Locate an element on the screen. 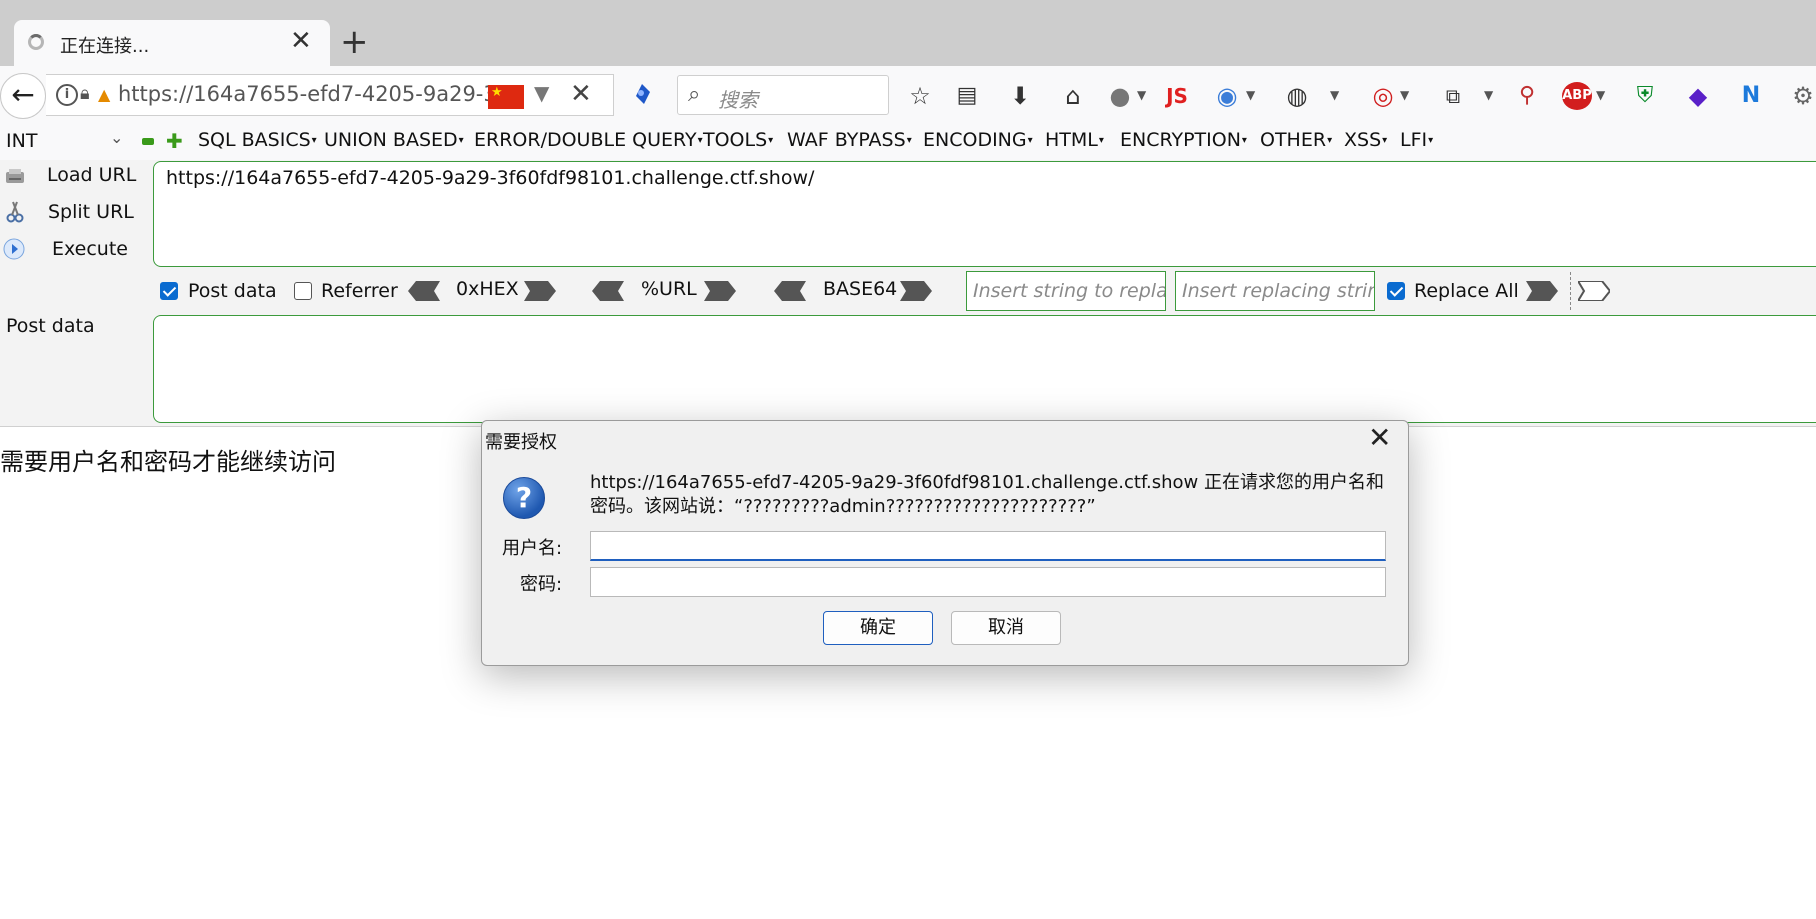 The height and width of the screenshot is (919, 1816). ok-button: 确定 is located at coordinates (878, 628).